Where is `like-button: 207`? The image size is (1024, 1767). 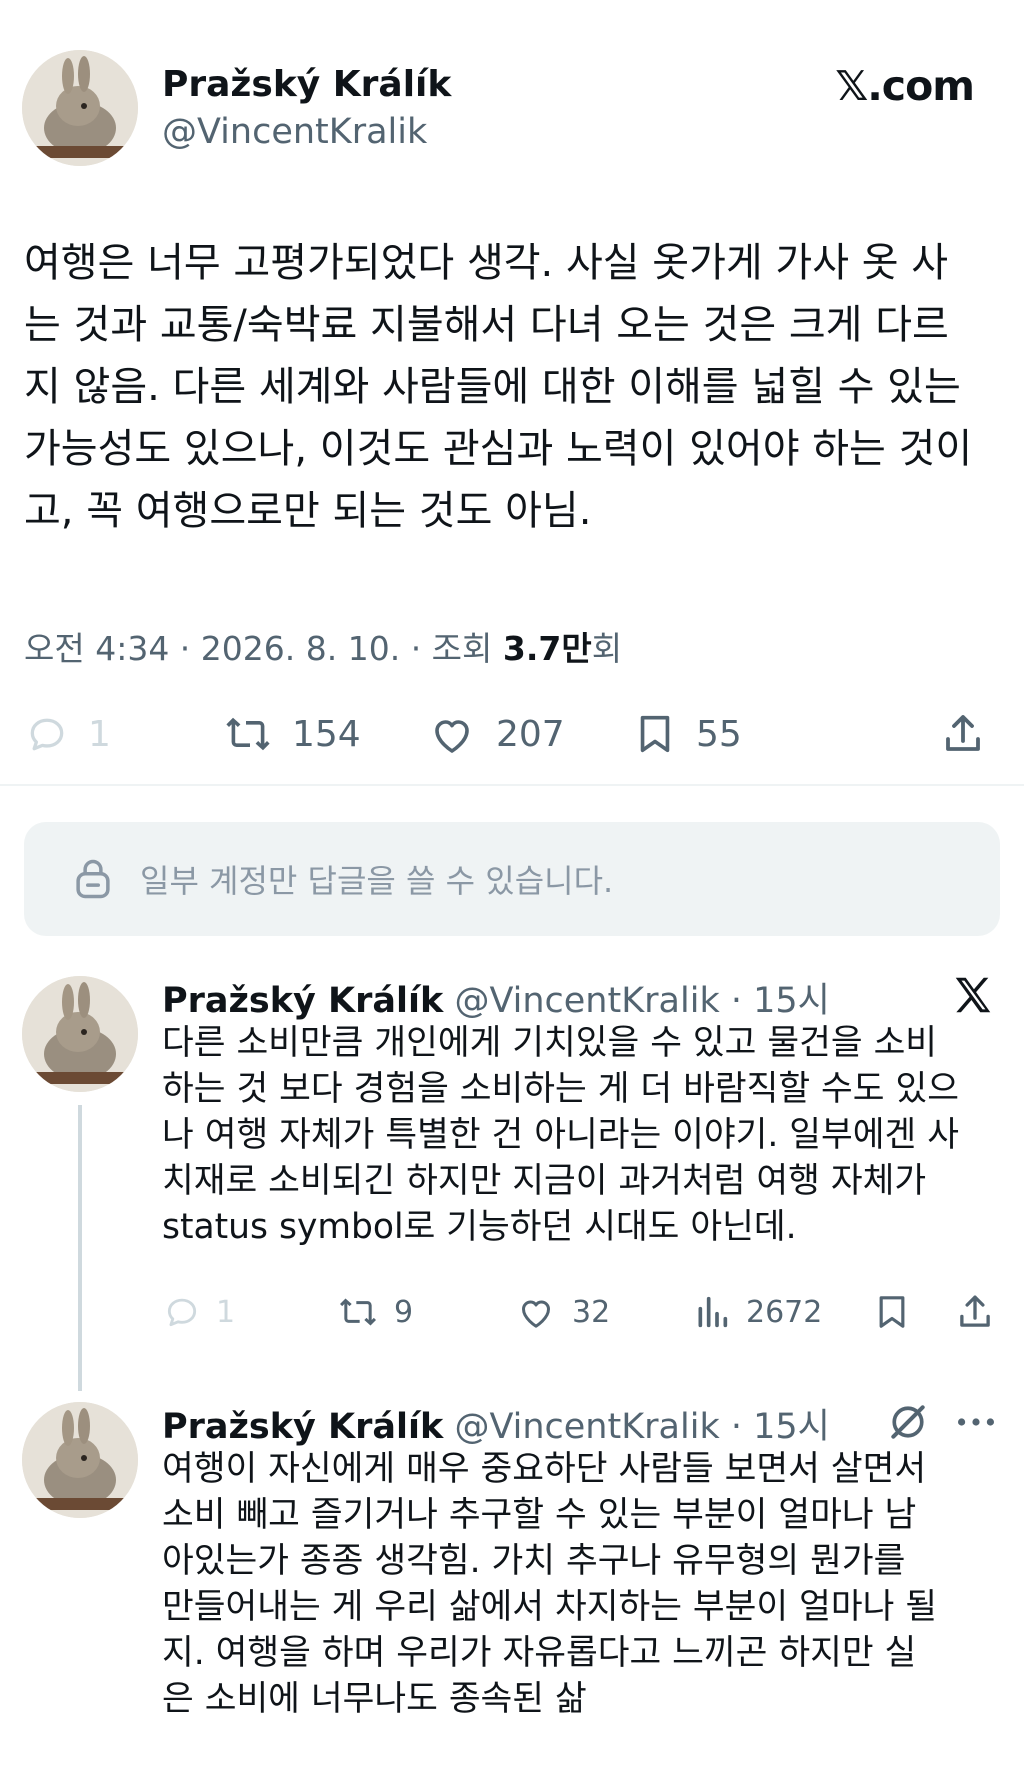
like-button: 207 is located at coordinates (495, 734).